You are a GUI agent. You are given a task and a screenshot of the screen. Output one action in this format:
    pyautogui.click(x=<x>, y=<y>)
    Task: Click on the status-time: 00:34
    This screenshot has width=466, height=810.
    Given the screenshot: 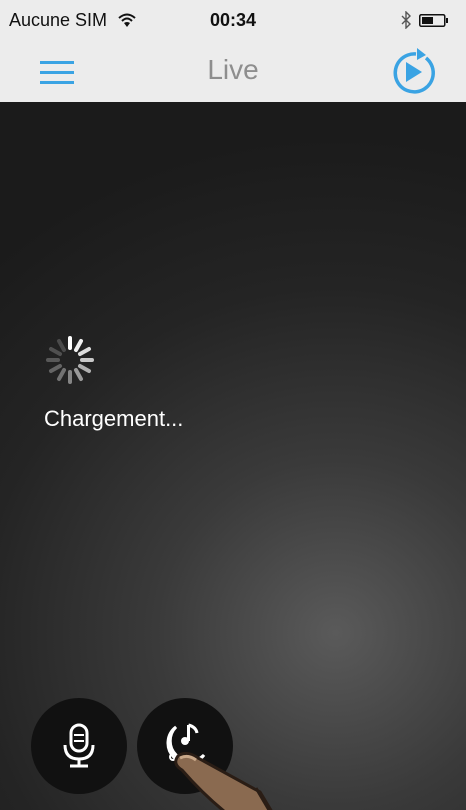 What is the action you would take?
    pyautogui.click(x=233, y=20)
    